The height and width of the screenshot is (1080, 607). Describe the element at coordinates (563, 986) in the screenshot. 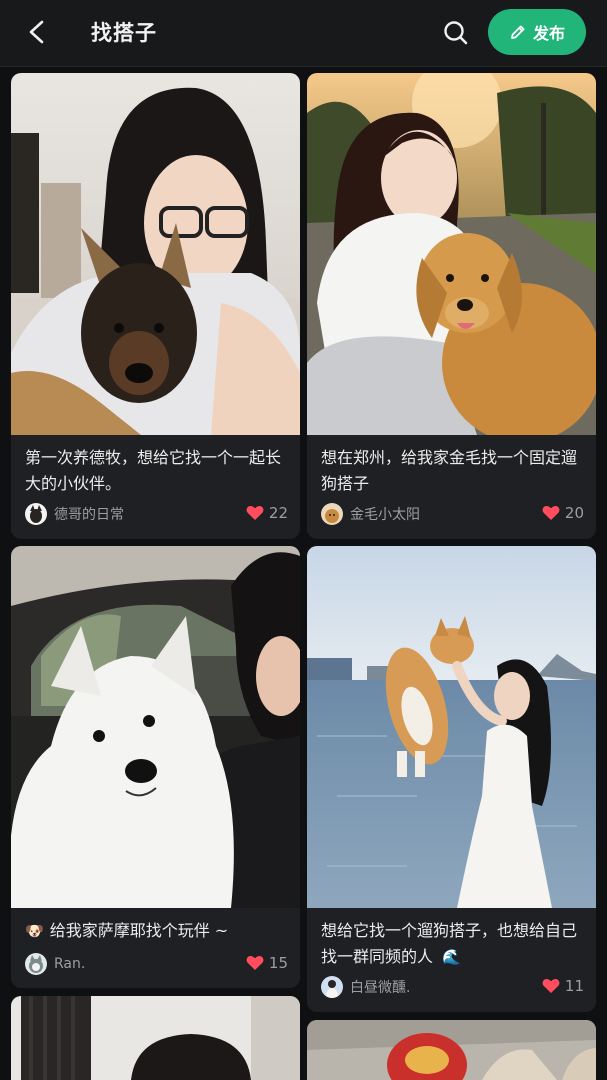

I see `like-counter: 11` at that location.